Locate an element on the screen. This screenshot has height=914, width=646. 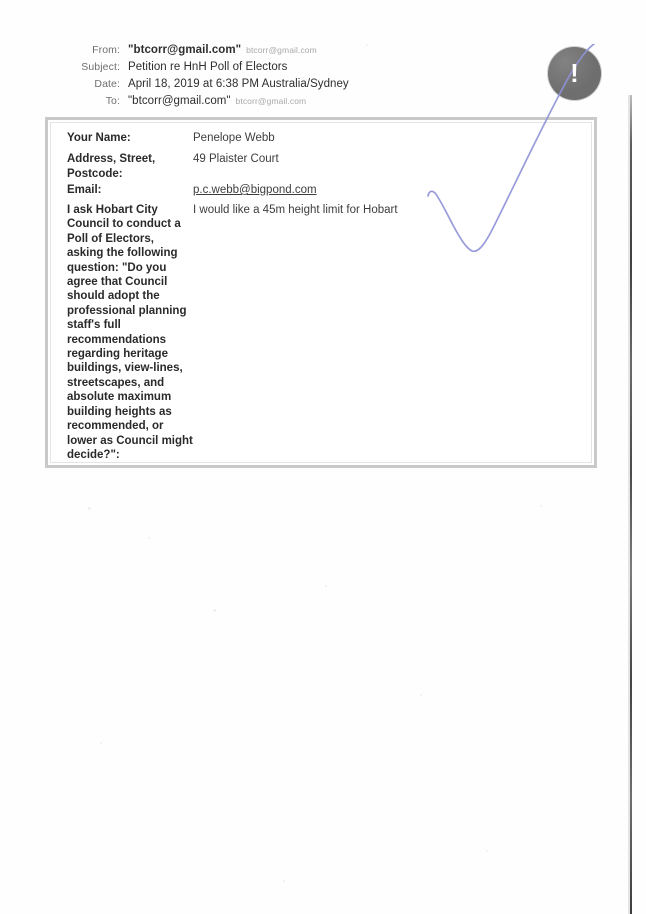
scan-edge-line is located at coordinates (631, 504).